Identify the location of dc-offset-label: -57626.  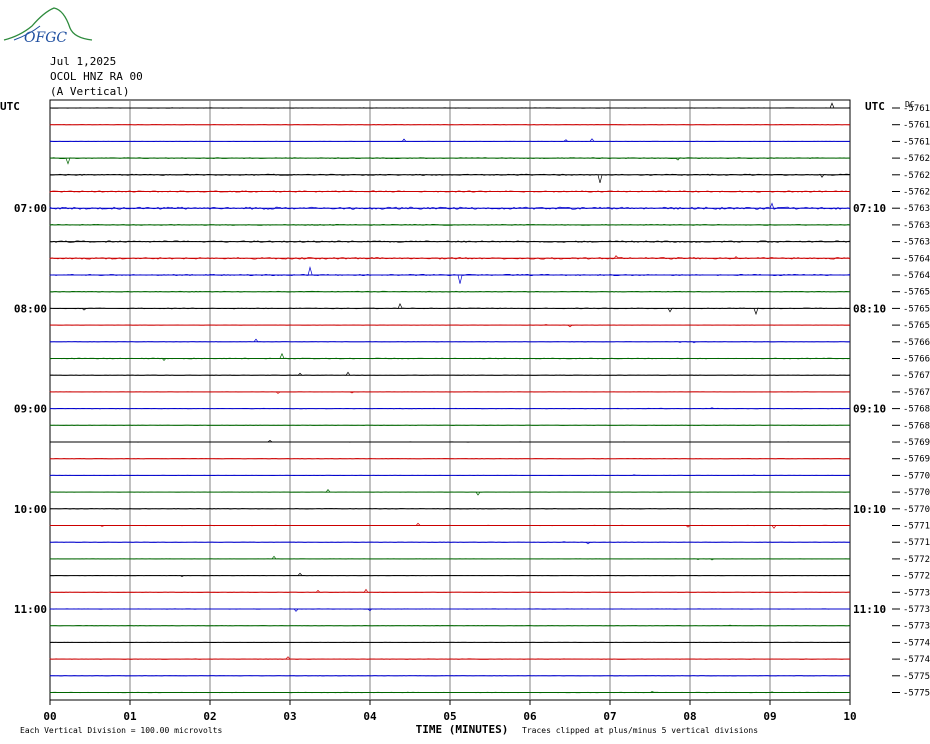
(916, 176).